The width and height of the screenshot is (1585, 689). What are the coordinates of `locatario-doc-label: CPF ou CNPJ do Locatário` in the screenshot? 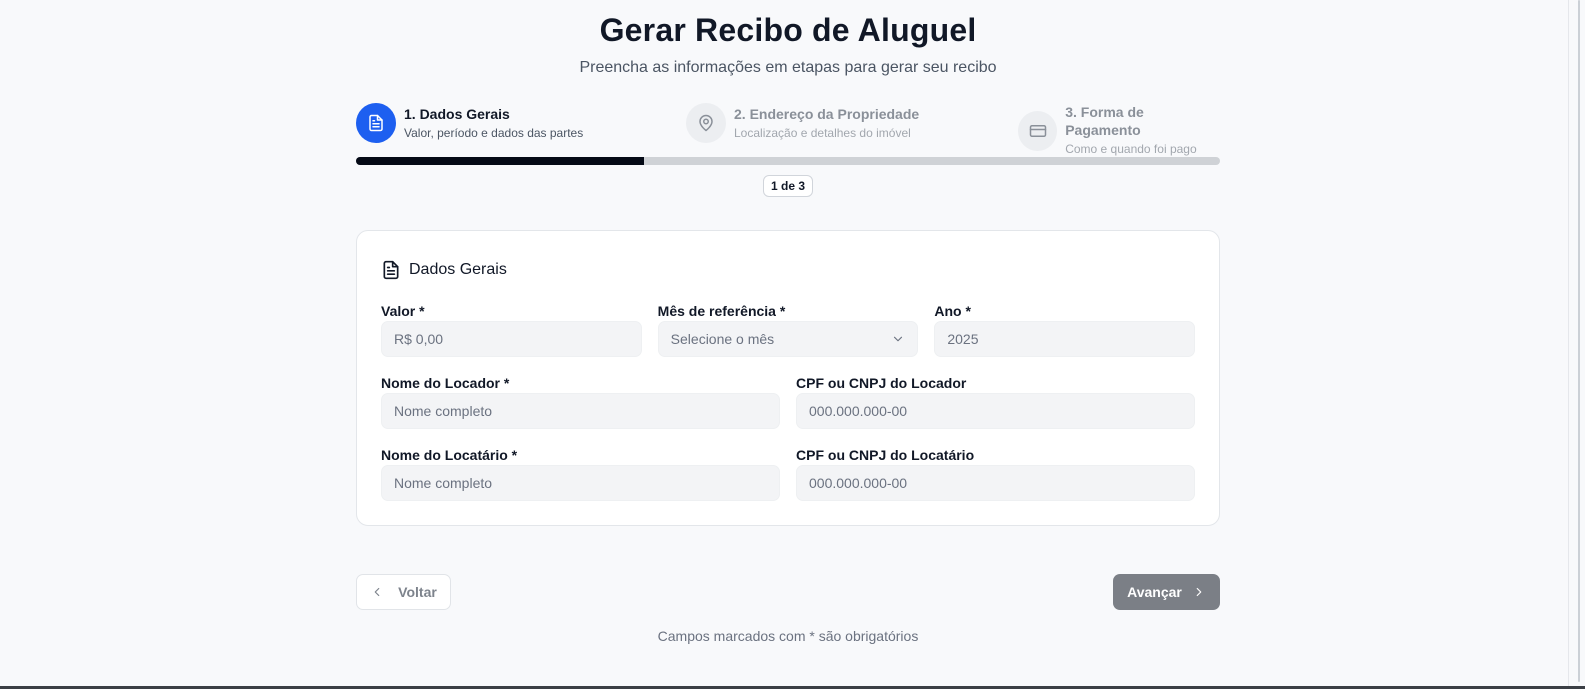 It's located at (885, 455).